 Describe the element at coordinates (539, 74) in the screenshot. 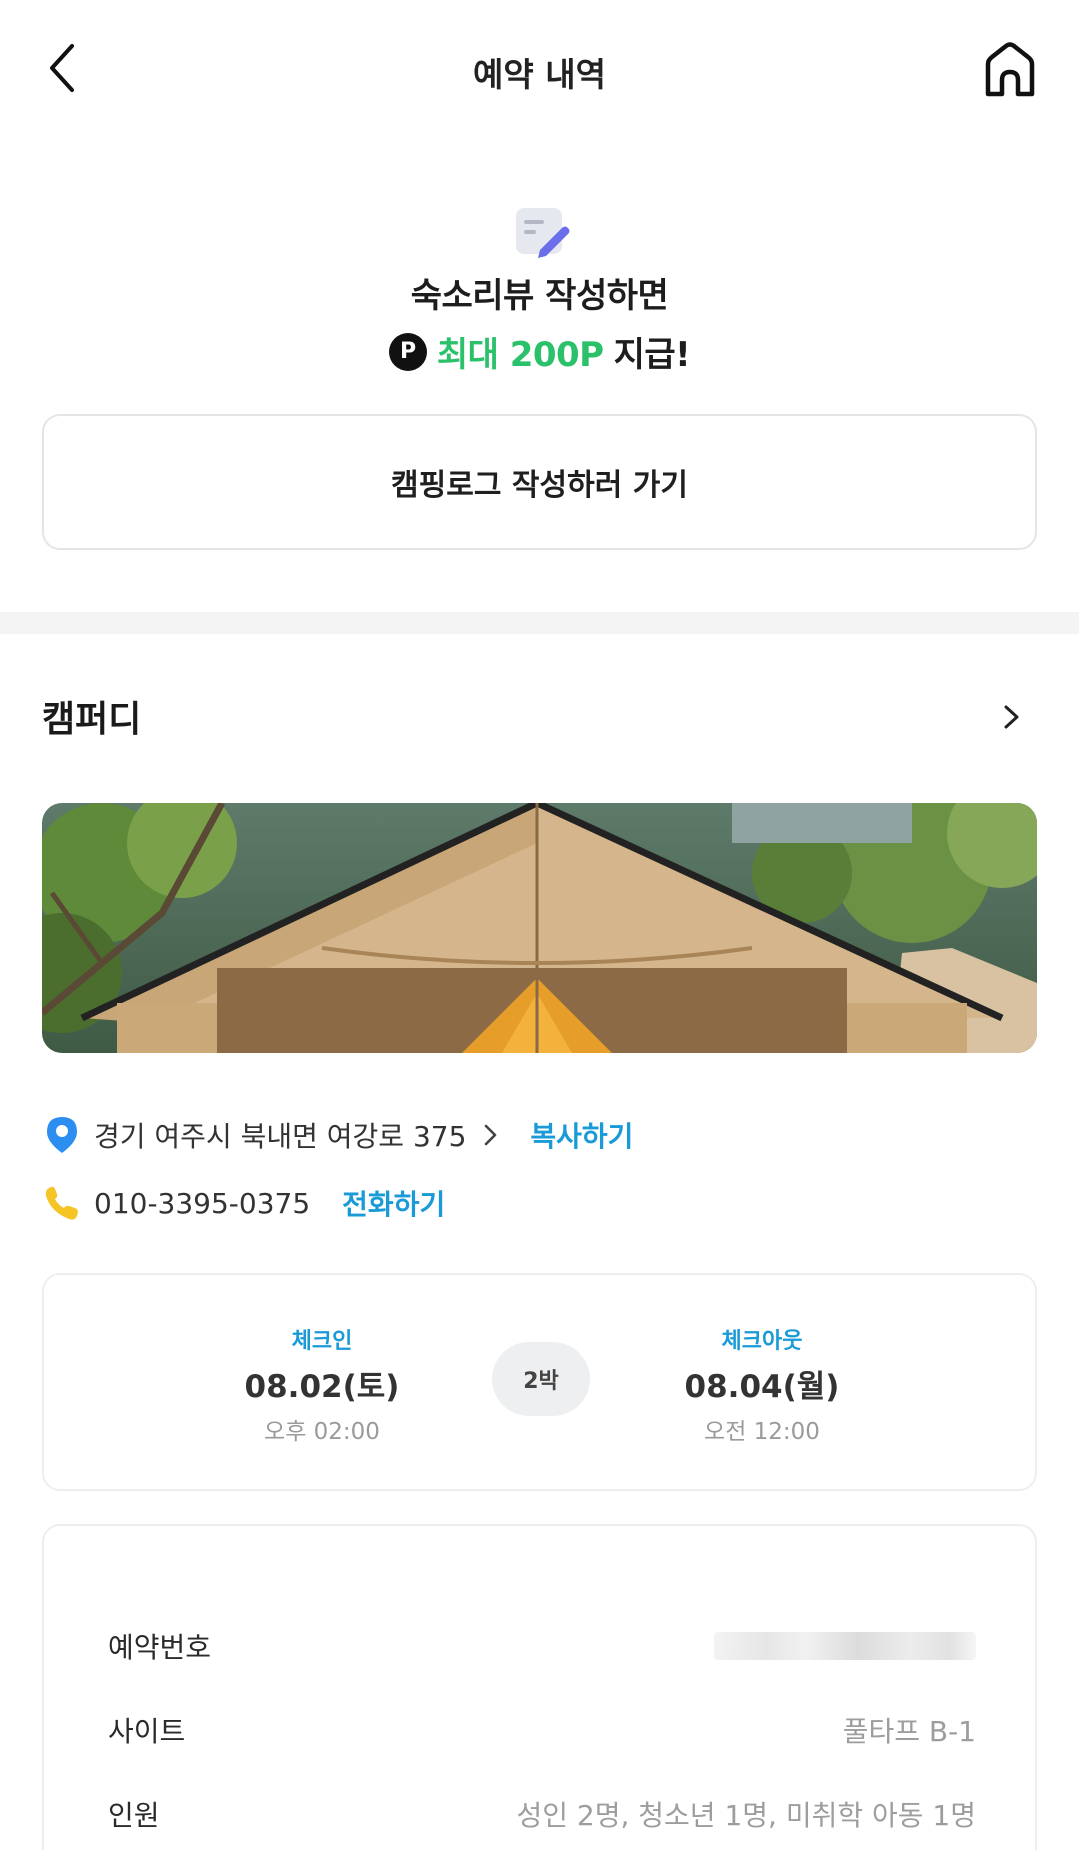

I see `page-title: 예약 내역` at that location.